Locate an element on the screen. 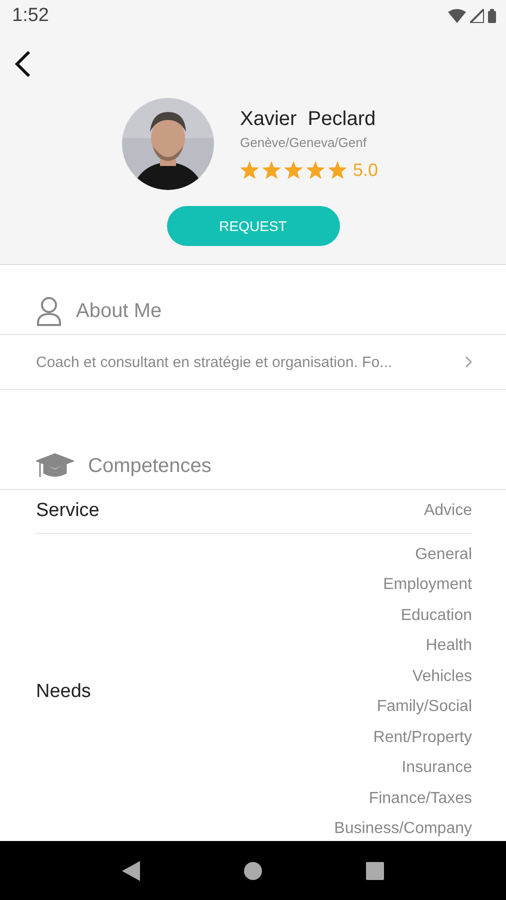  section-title: About Me is located at coordinates (119, 311).